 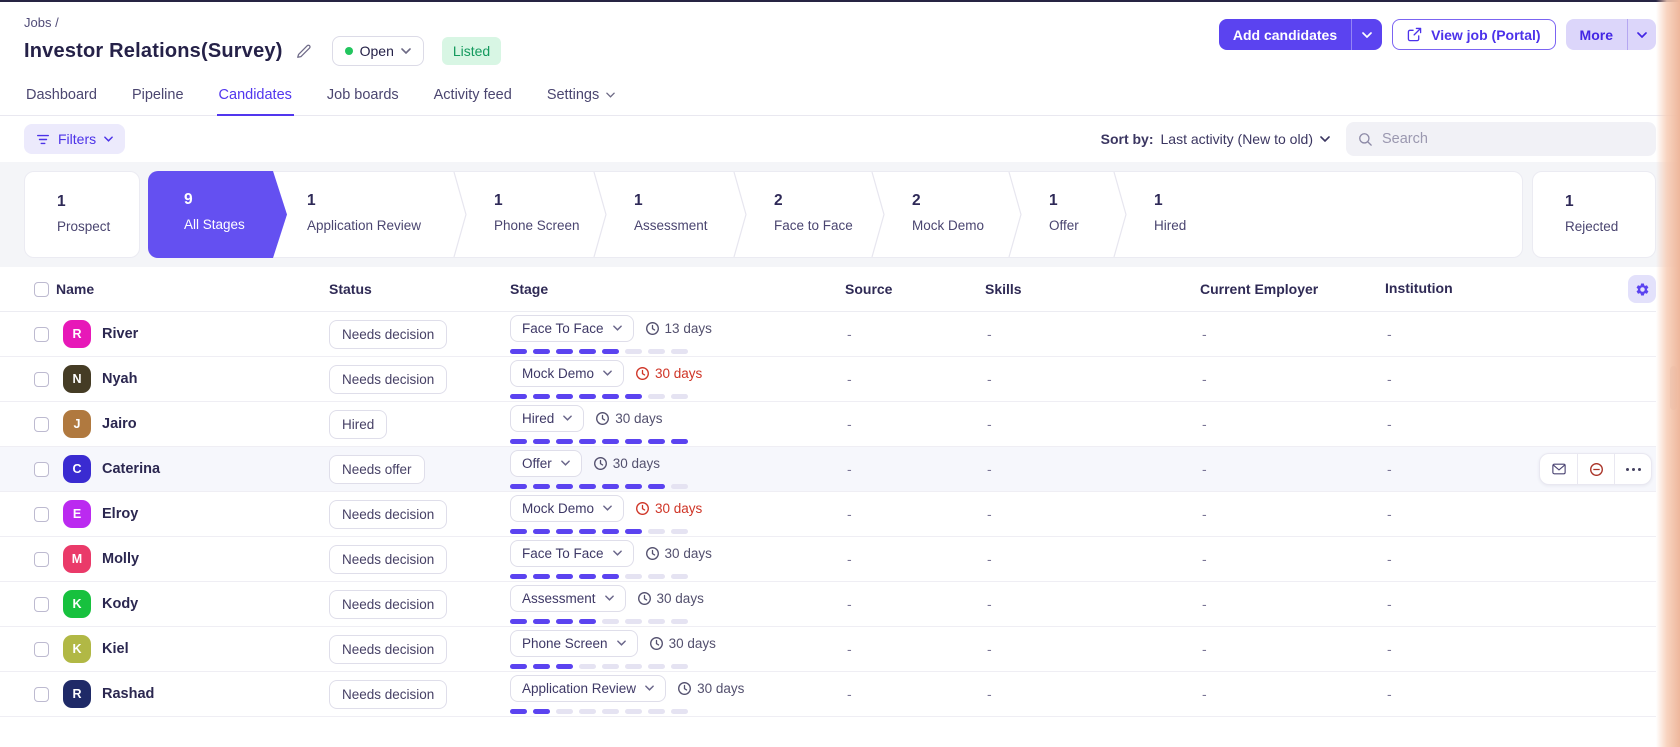 I want to click on tab-pipeline: Pipeline, so click(x=158, y=97).